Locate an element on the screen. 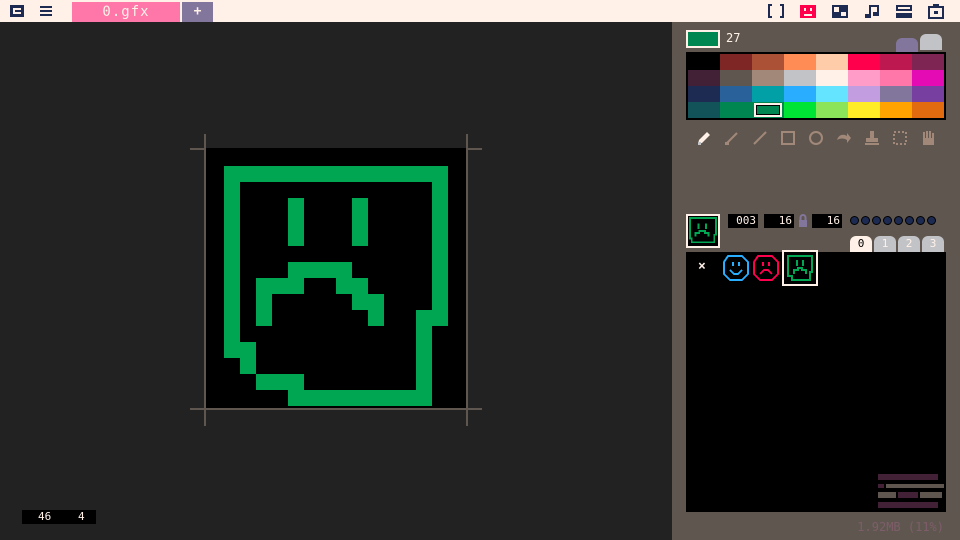  pencil-icon is located at coordinates (704, 138).